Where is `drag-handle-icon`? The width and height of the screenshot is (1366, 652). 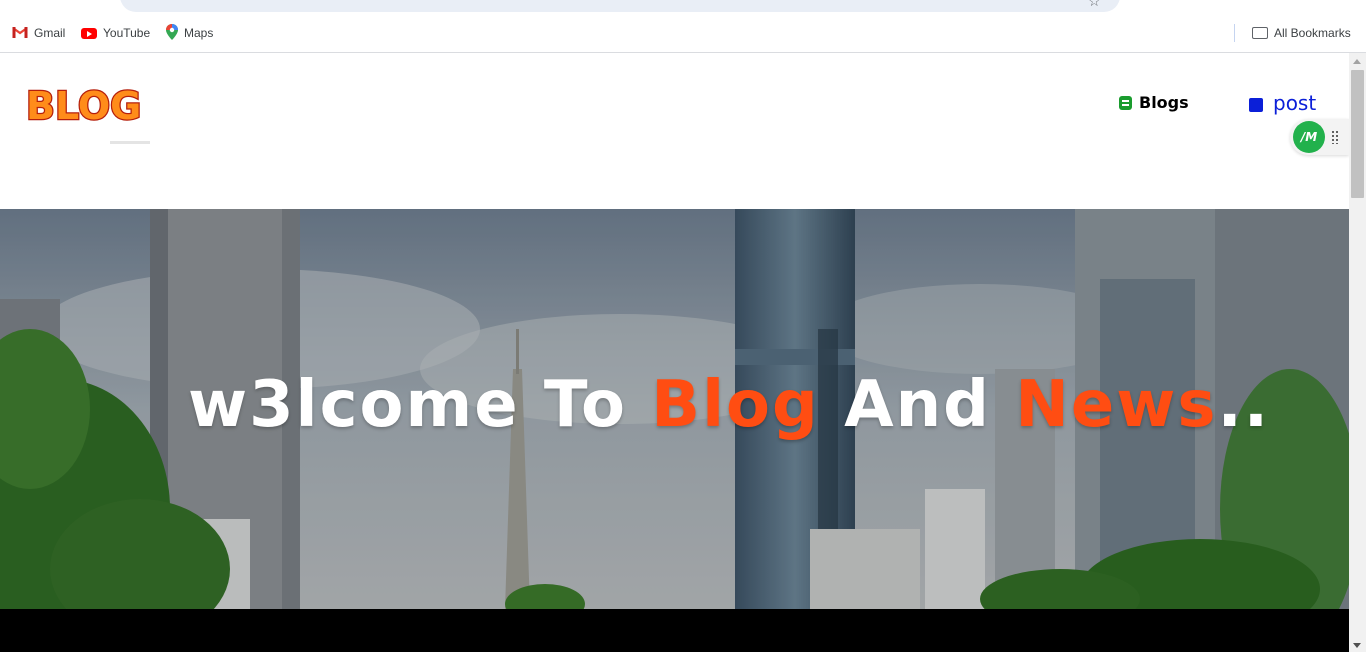
drag-handle-icon is located at coordinates (1335, 137).